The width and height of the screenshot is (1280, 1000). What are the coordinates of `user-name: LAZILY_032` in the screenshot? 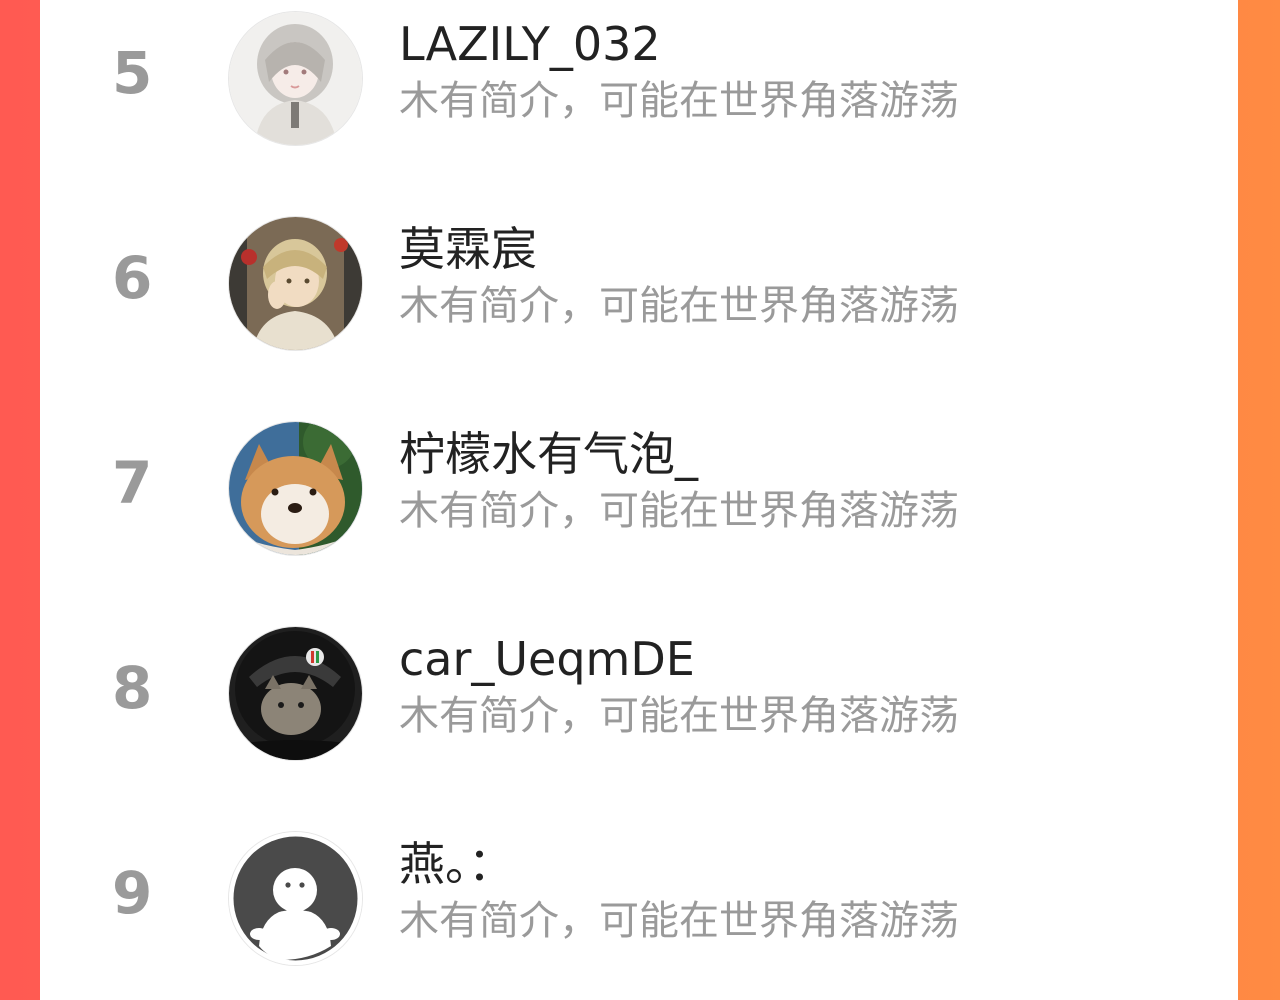 It's located at (530, 44).